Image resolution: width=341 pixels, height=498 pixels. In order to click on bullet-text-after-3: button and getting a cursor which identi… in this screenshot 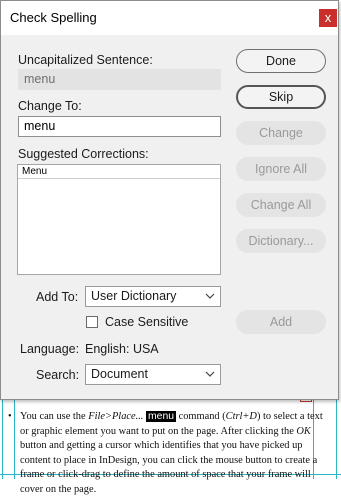, I will do `click(169, 467)`.